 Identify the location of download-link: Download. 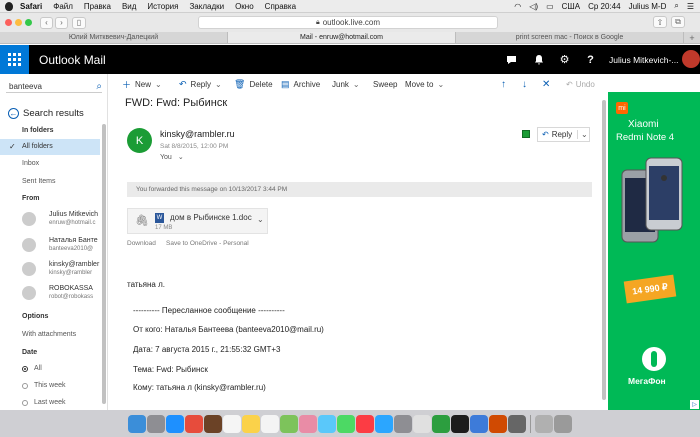
(141, 243).